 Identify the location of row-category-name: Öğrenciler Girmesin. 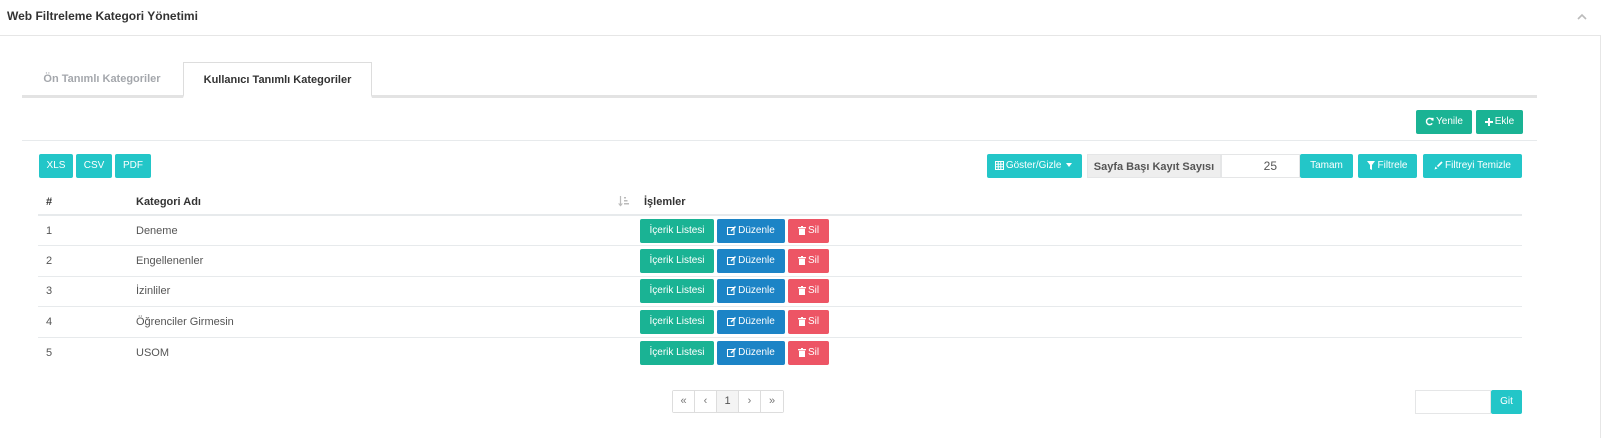
(382, 321).